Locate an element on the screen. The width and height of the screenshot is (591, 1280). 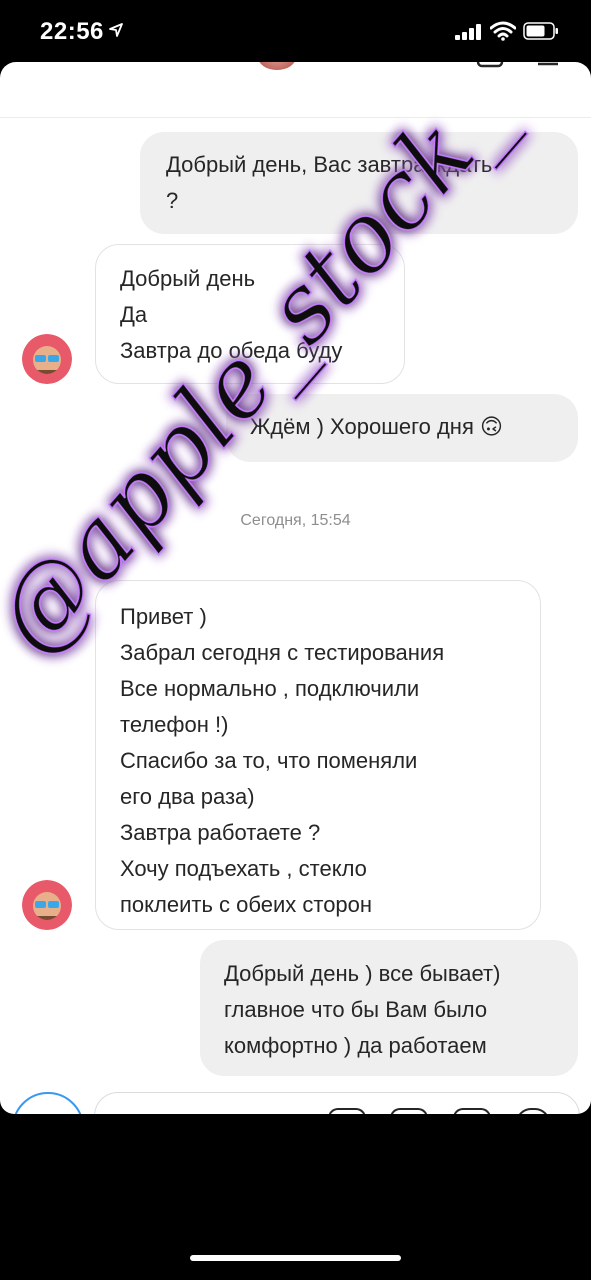
message-line: Завтра до обеда буду is located at coordinates (231, 350).